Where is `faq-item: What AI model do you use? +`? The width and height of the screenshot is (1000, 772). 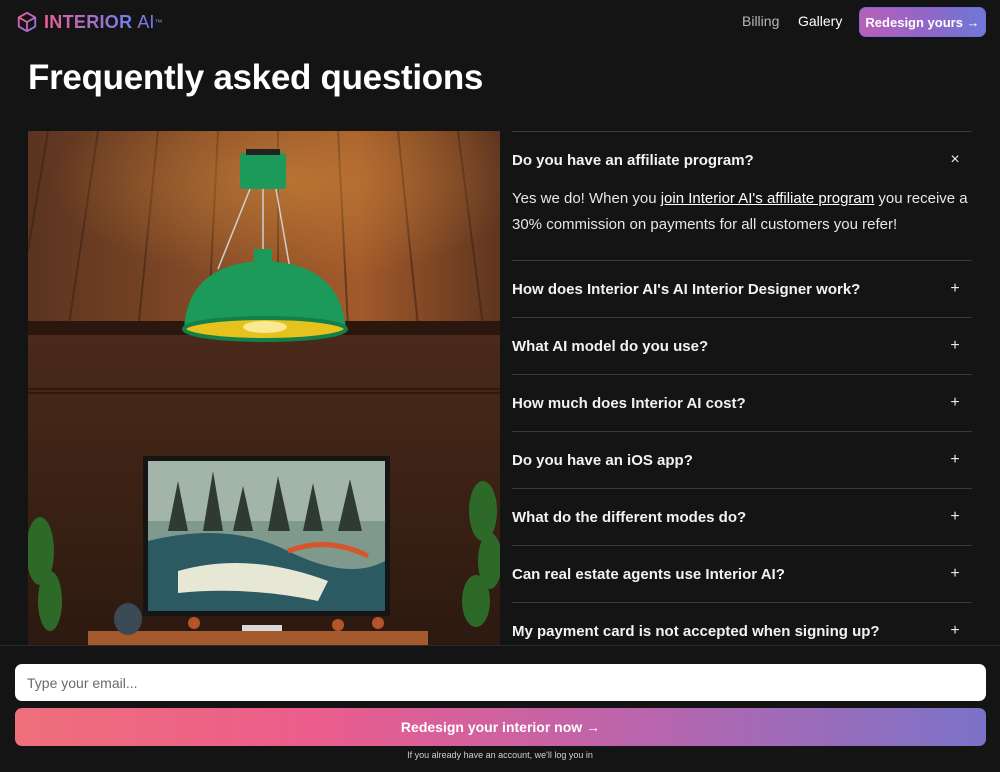
faq-item: What AI model do you use? + is located at coordinates (742, 345).